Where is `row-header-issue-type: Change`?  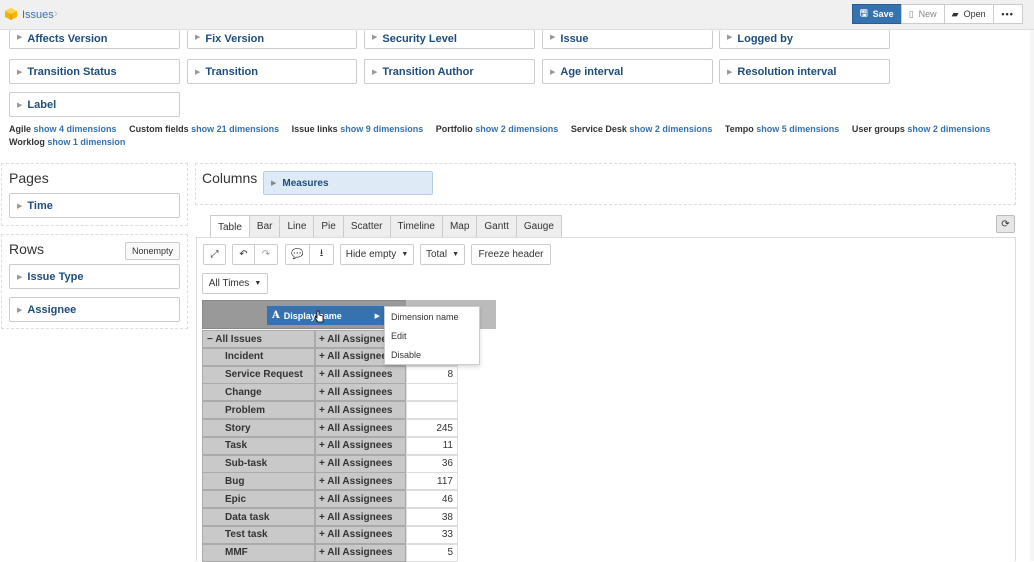 row-header-issue-type: Change is located at coordinates (258, 392).